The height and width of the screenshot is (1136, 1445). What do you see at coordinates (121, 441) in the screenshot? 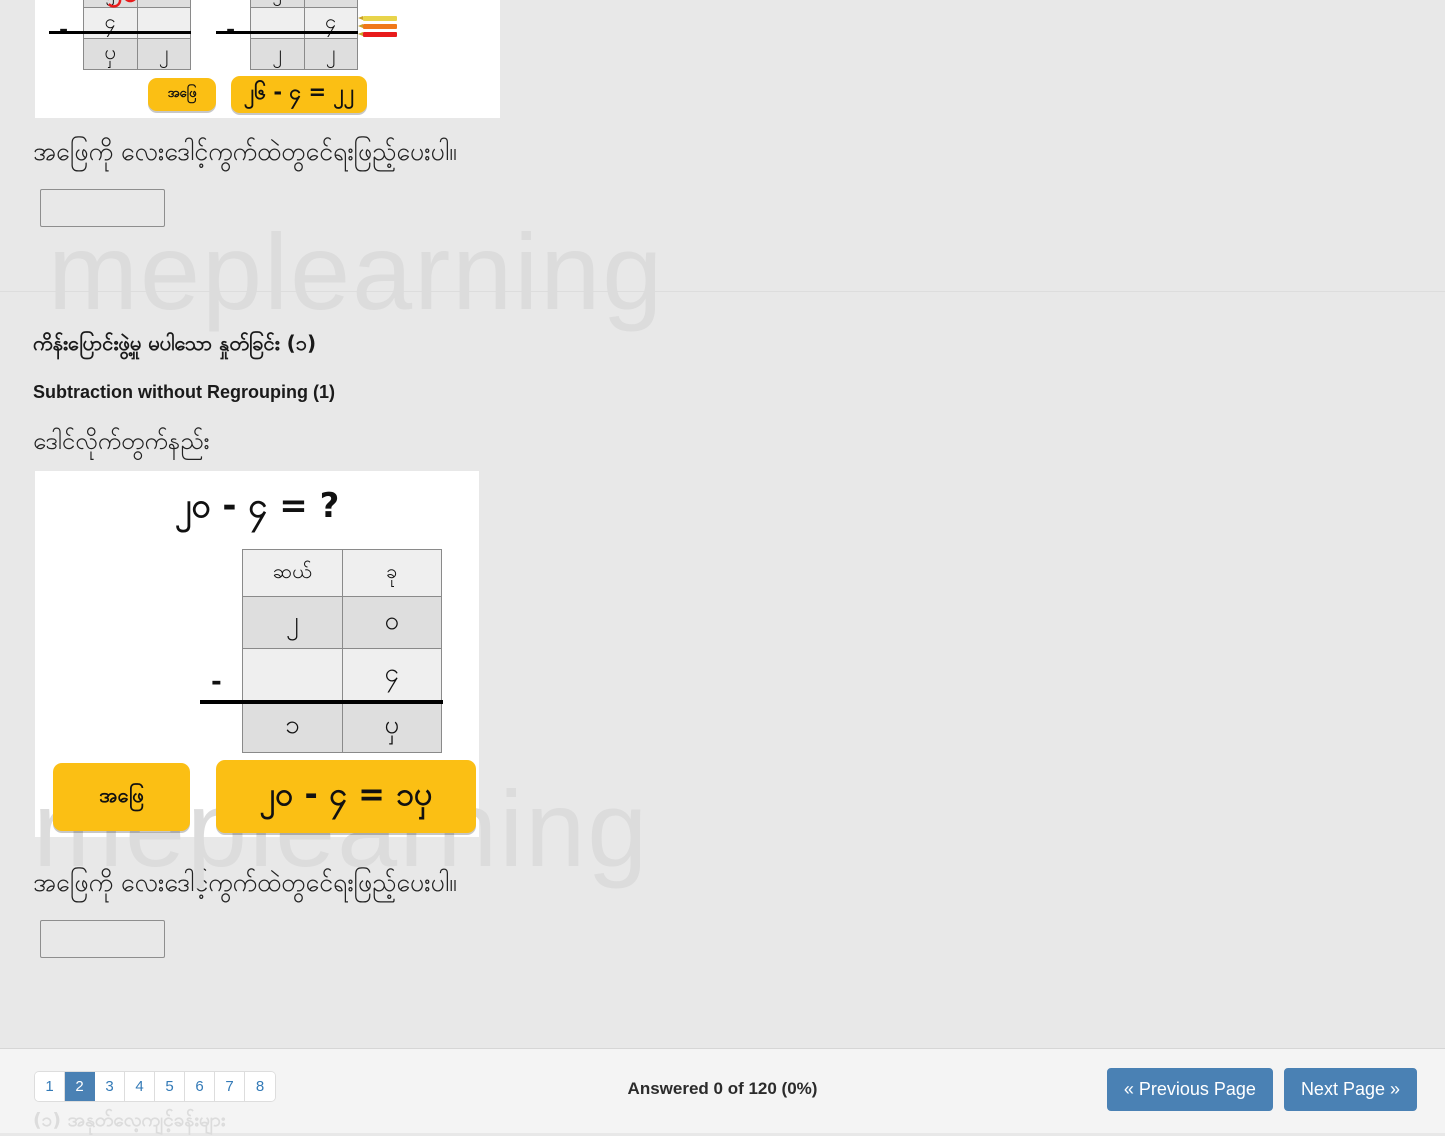
I see `question-2-subheading-my: ဒေါင်လိုက်တွက်နည်း` at bounding box center [121, 441].